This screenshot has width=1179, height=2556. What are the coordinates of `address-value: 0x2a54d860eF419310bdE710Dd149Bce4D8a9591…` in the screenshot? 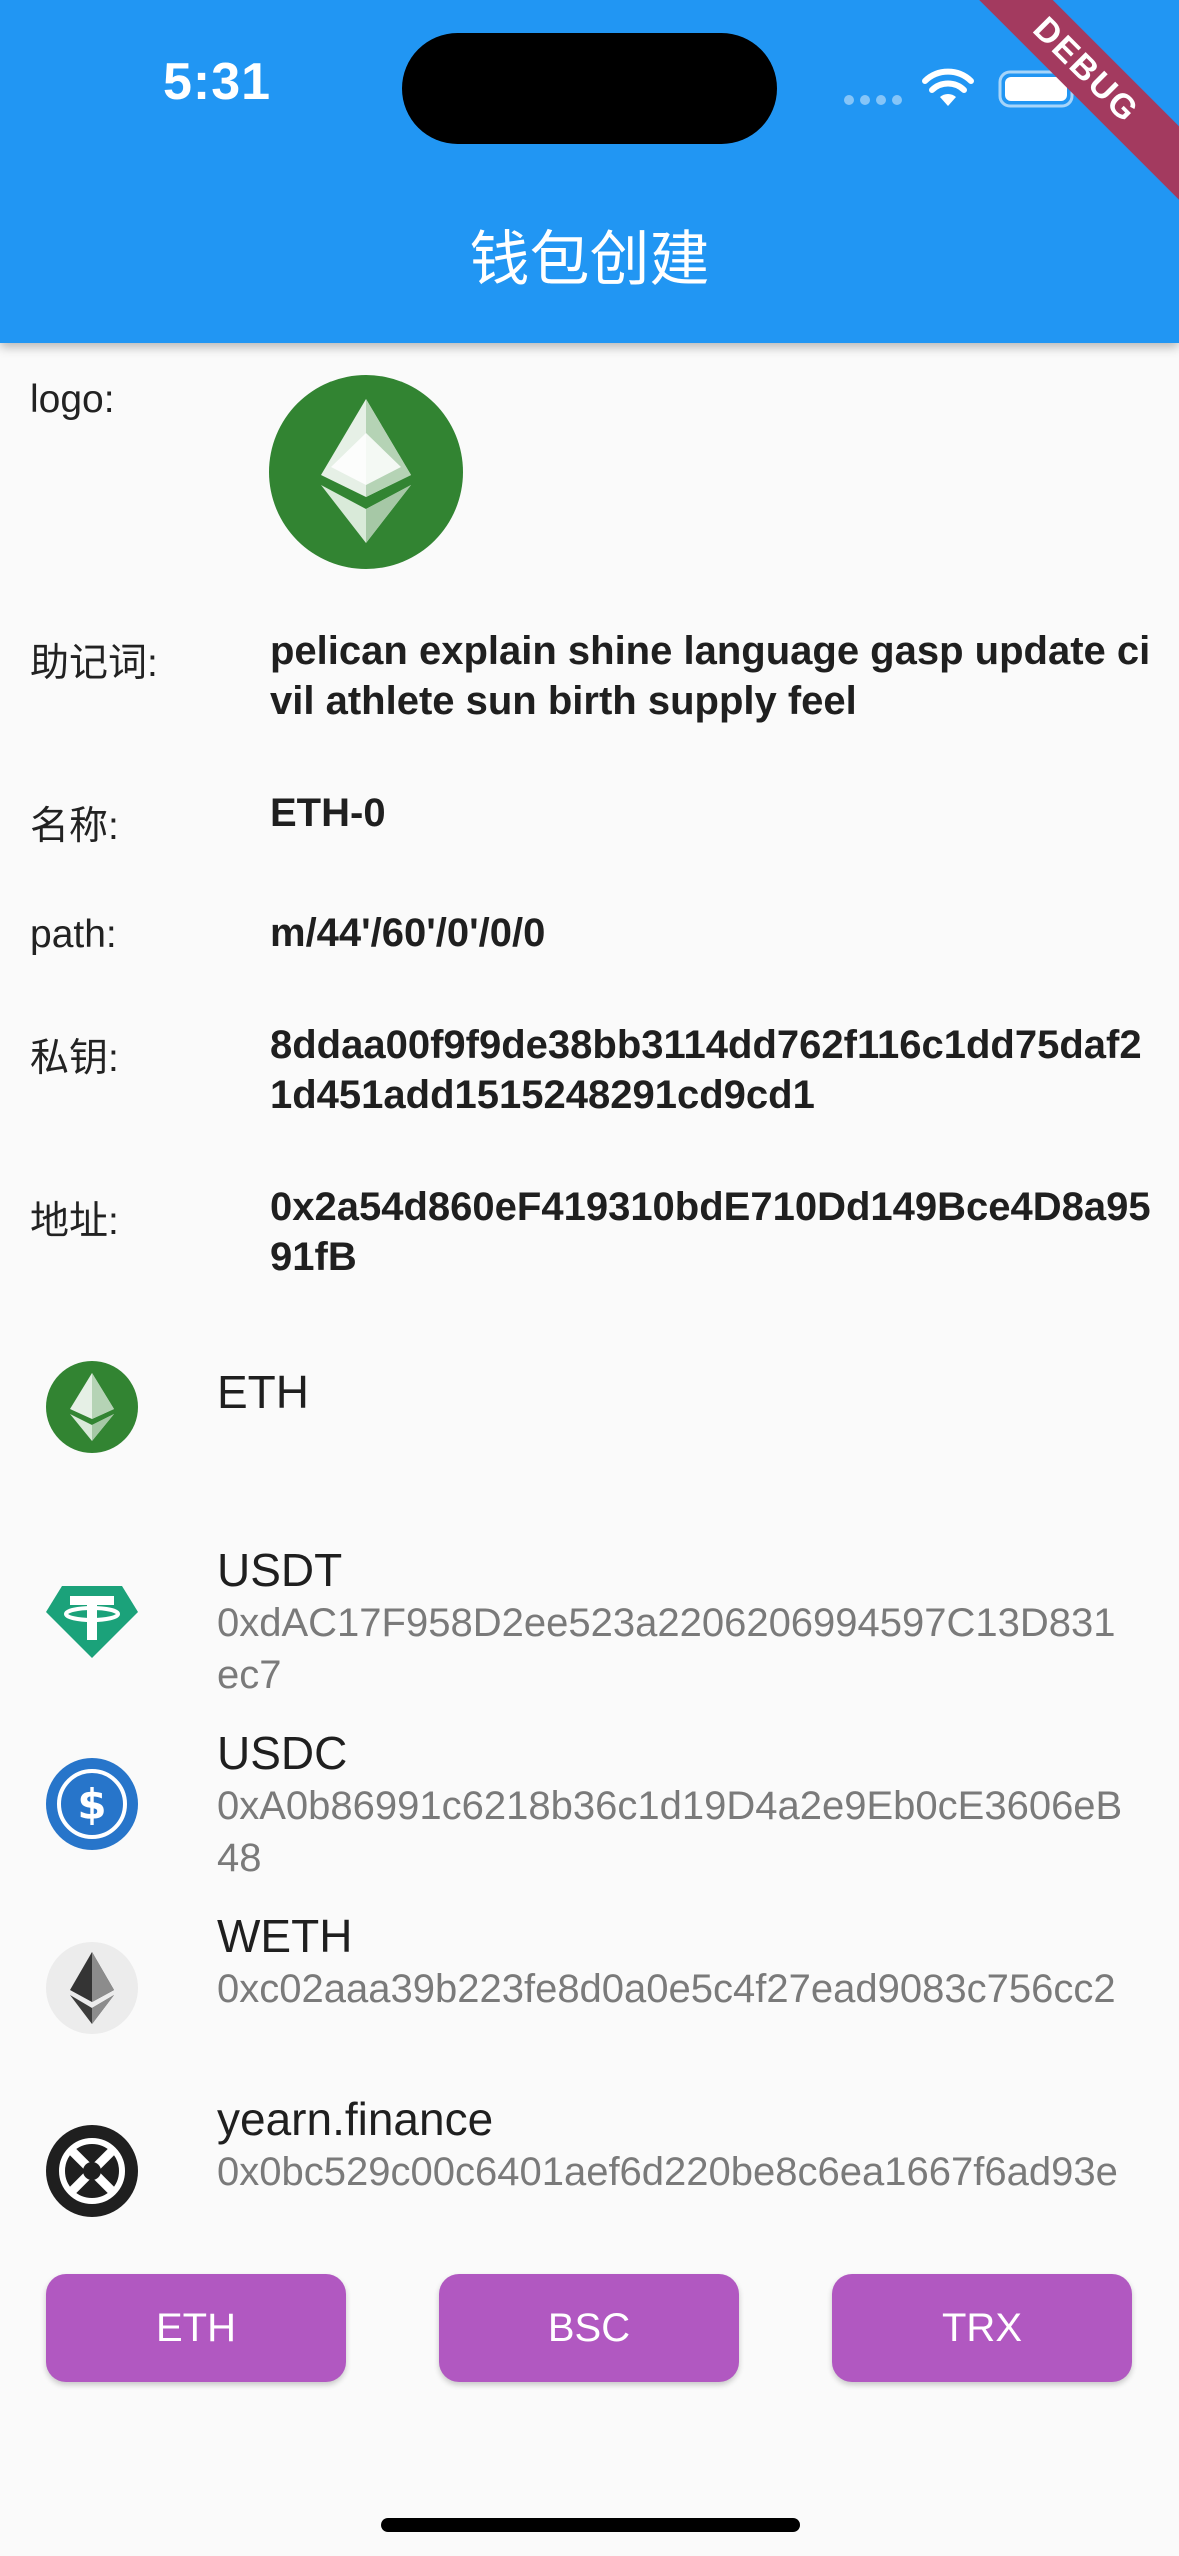 It's located at (710, 1232).